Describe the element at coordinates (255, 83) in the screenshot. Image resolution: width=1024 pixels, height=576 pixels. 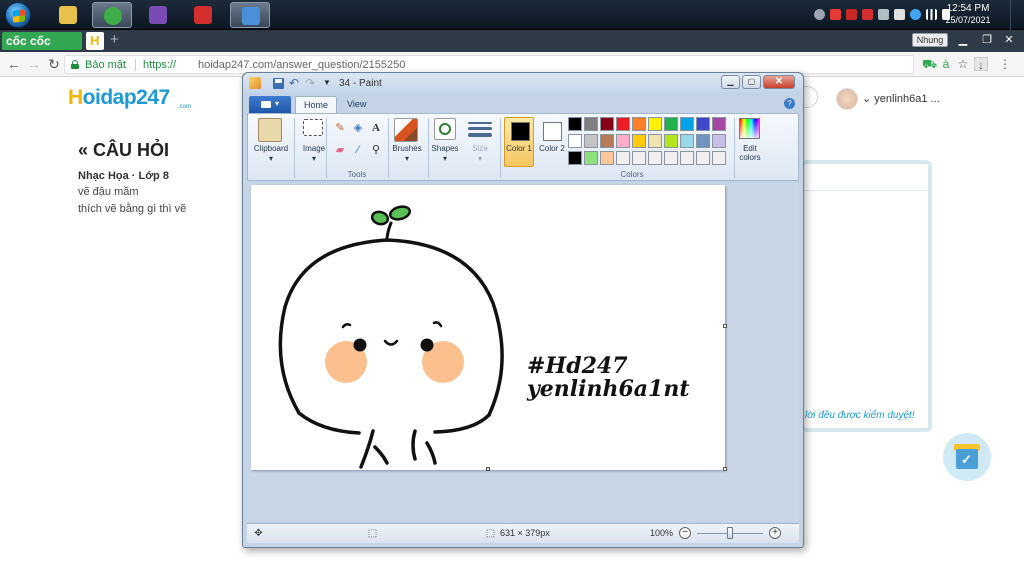
I see `paint-app-icon` at that location.